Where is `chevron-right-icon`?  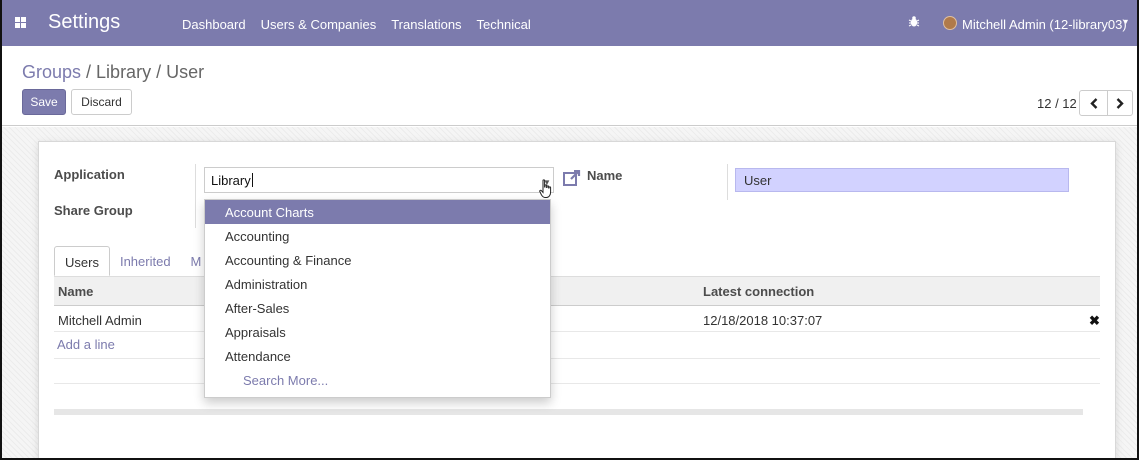 chevron-right-icon is located at coordinates (1120, 103).